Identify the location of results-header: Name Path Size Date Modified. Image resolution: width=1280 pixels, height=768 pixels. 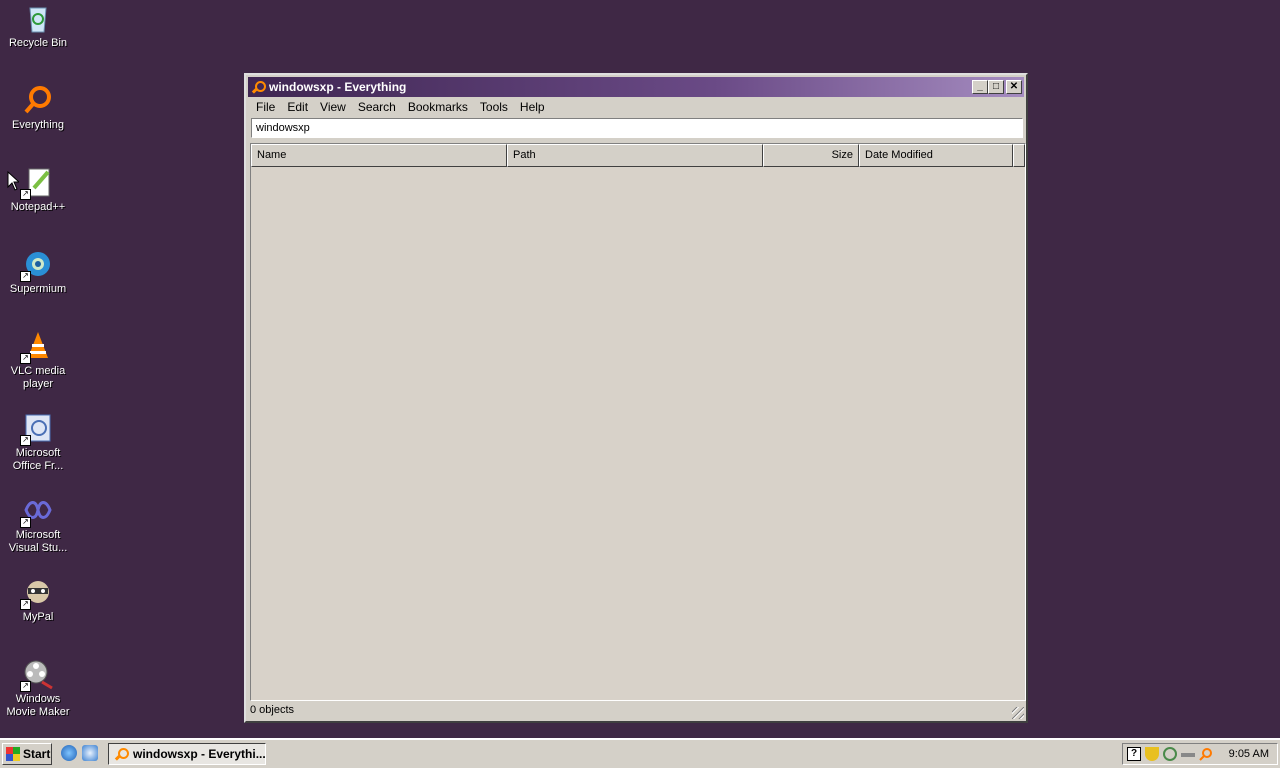
(638, 155).